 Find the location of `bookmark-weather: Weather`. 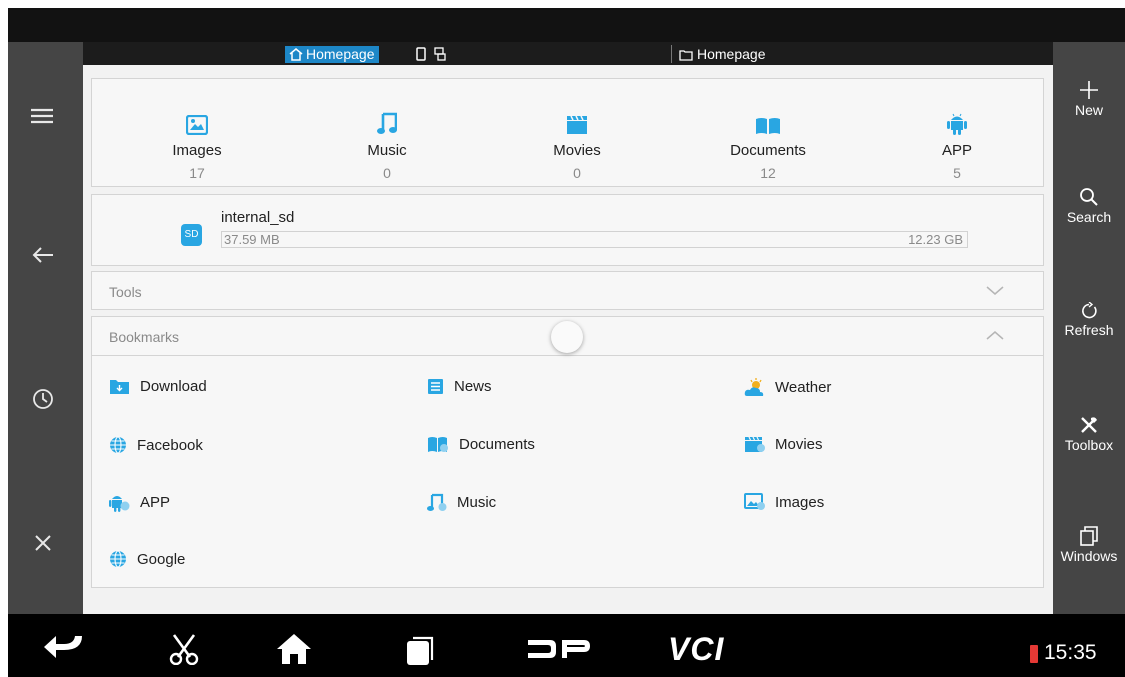

bookmark-weather: Weather is located at coordinates (787, 387).